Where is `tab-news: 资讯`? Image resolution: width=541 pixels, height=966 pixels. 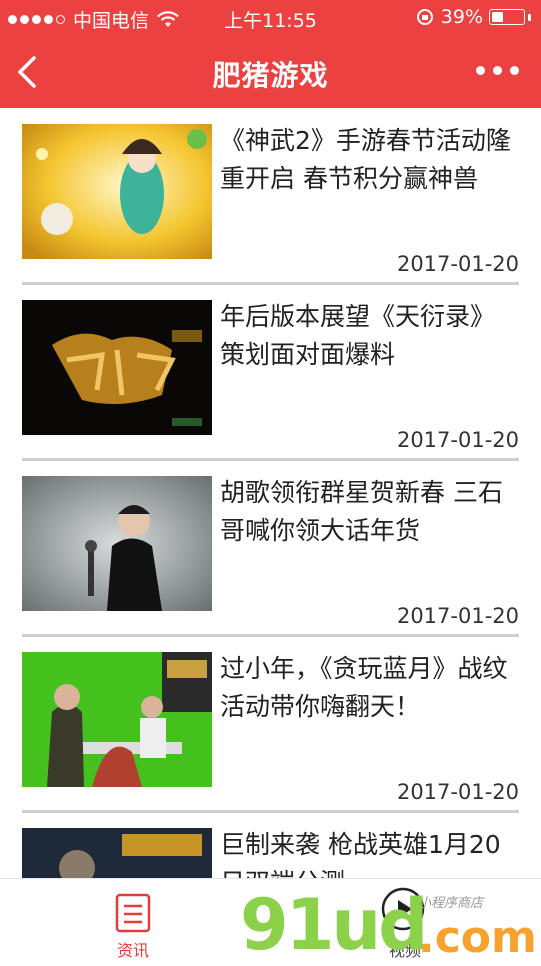
tab-news: 资讯 is located at coordinates (133, 920).